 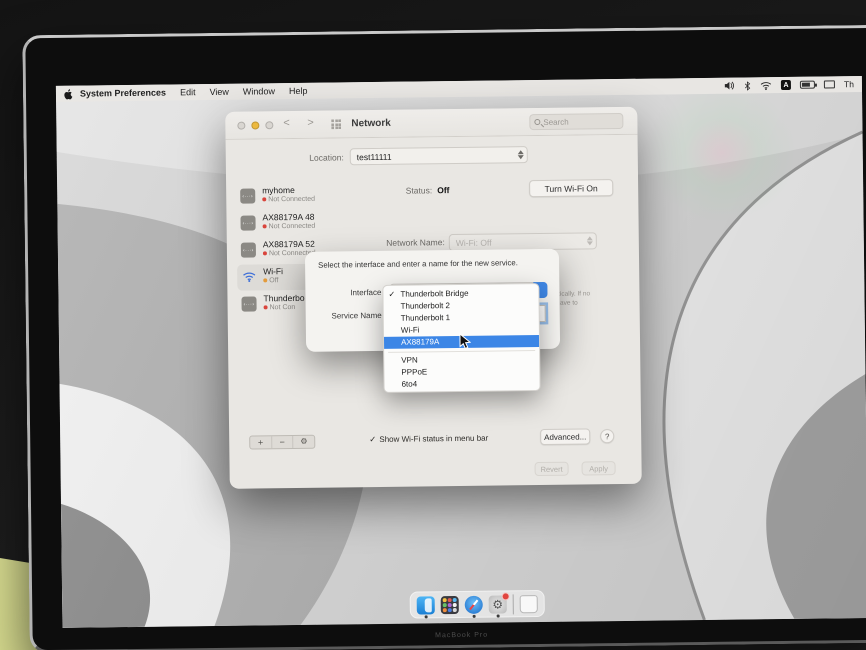 I want to click on search-icon, so click(x=537, y=122).